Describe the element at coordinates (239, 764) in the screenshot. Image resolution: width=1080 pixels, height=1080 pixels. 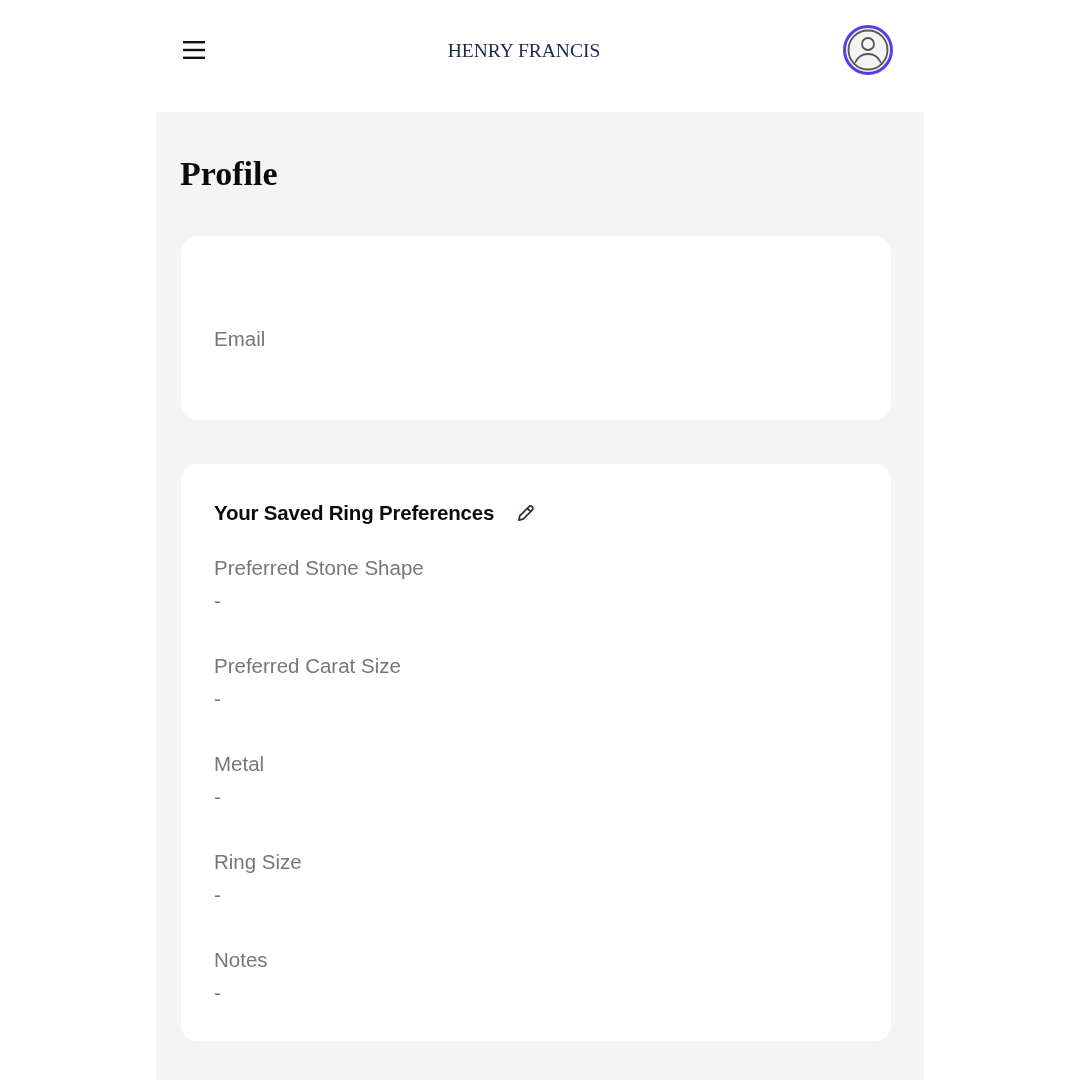
I see `field-label: Metal` at that location.